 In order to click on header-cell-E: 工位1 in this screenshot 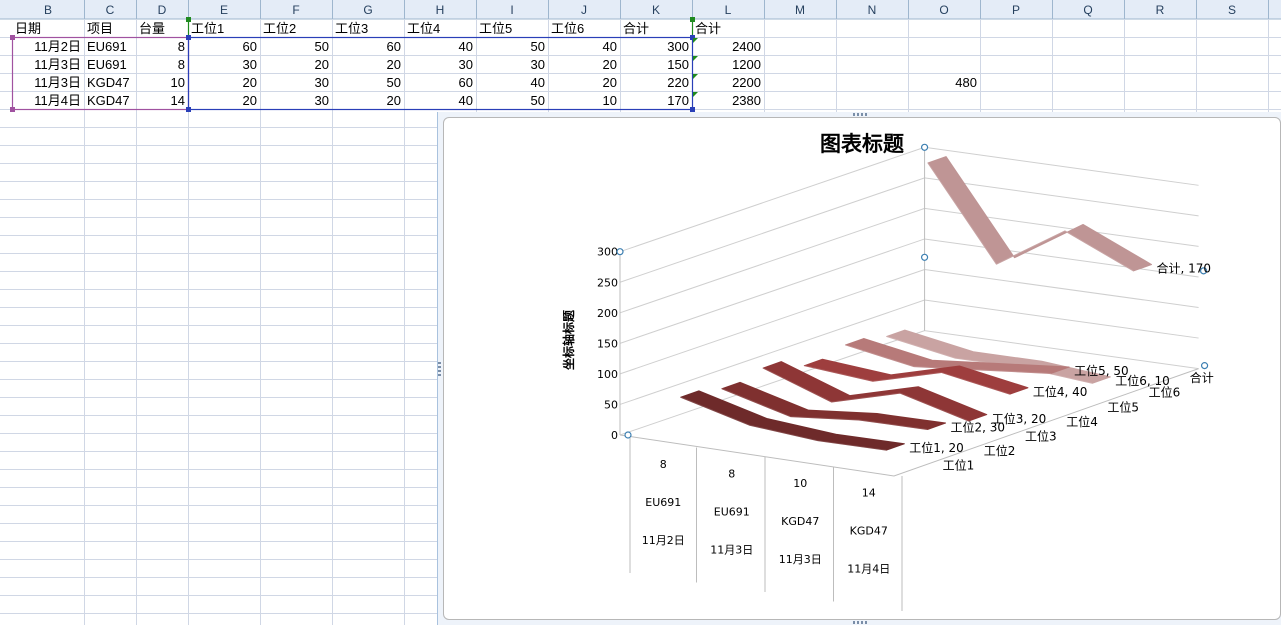, I will do `click(207, 28)`.